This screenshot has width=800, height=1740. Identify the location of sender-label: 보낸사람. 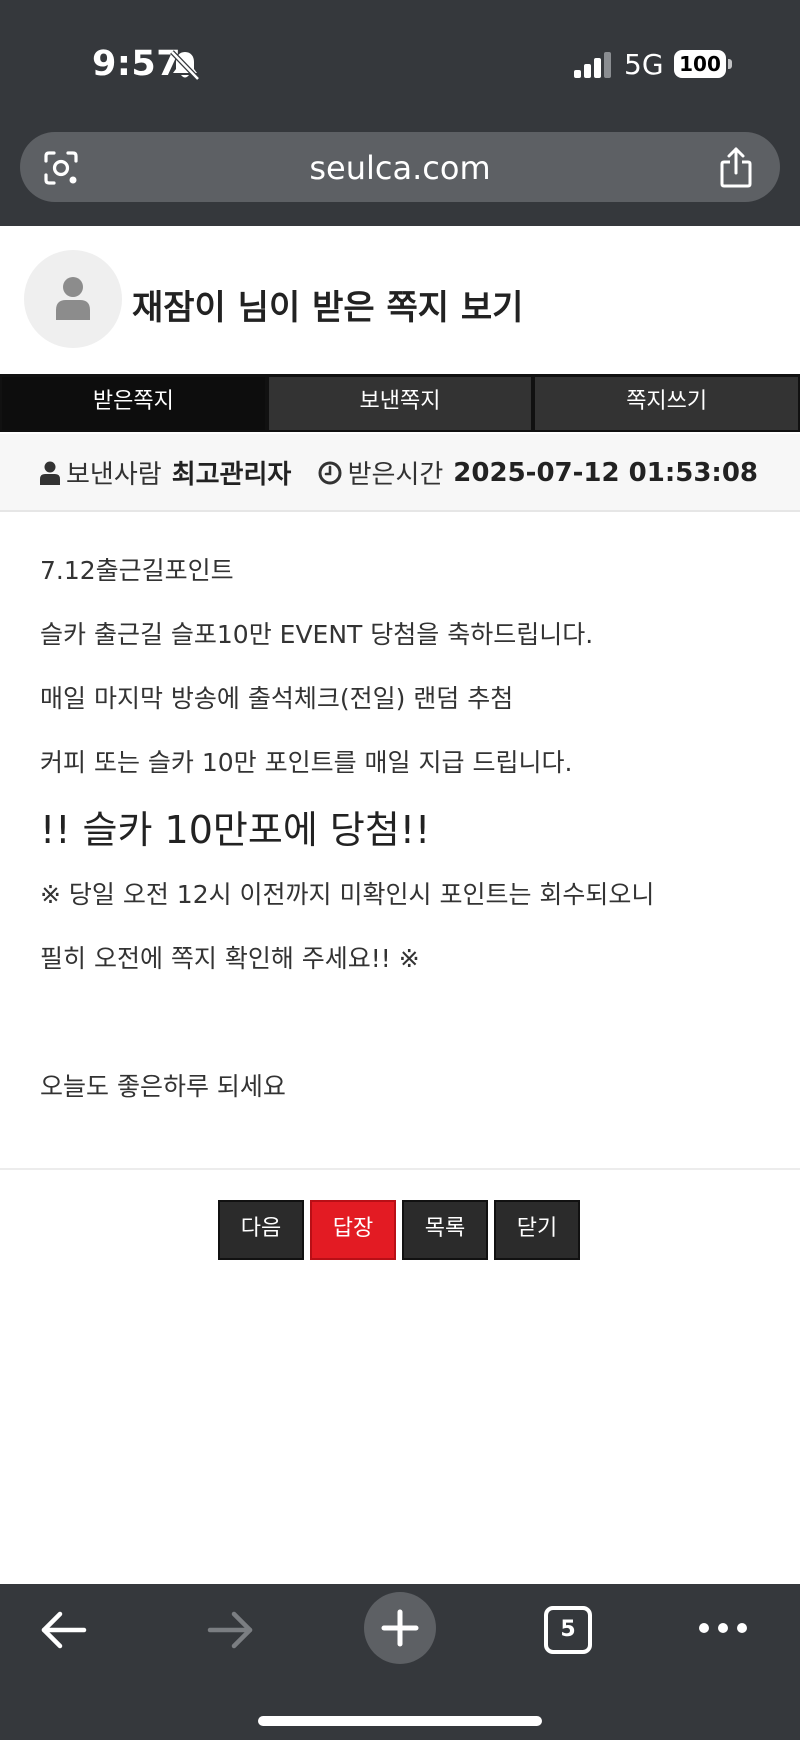
(114, 475).